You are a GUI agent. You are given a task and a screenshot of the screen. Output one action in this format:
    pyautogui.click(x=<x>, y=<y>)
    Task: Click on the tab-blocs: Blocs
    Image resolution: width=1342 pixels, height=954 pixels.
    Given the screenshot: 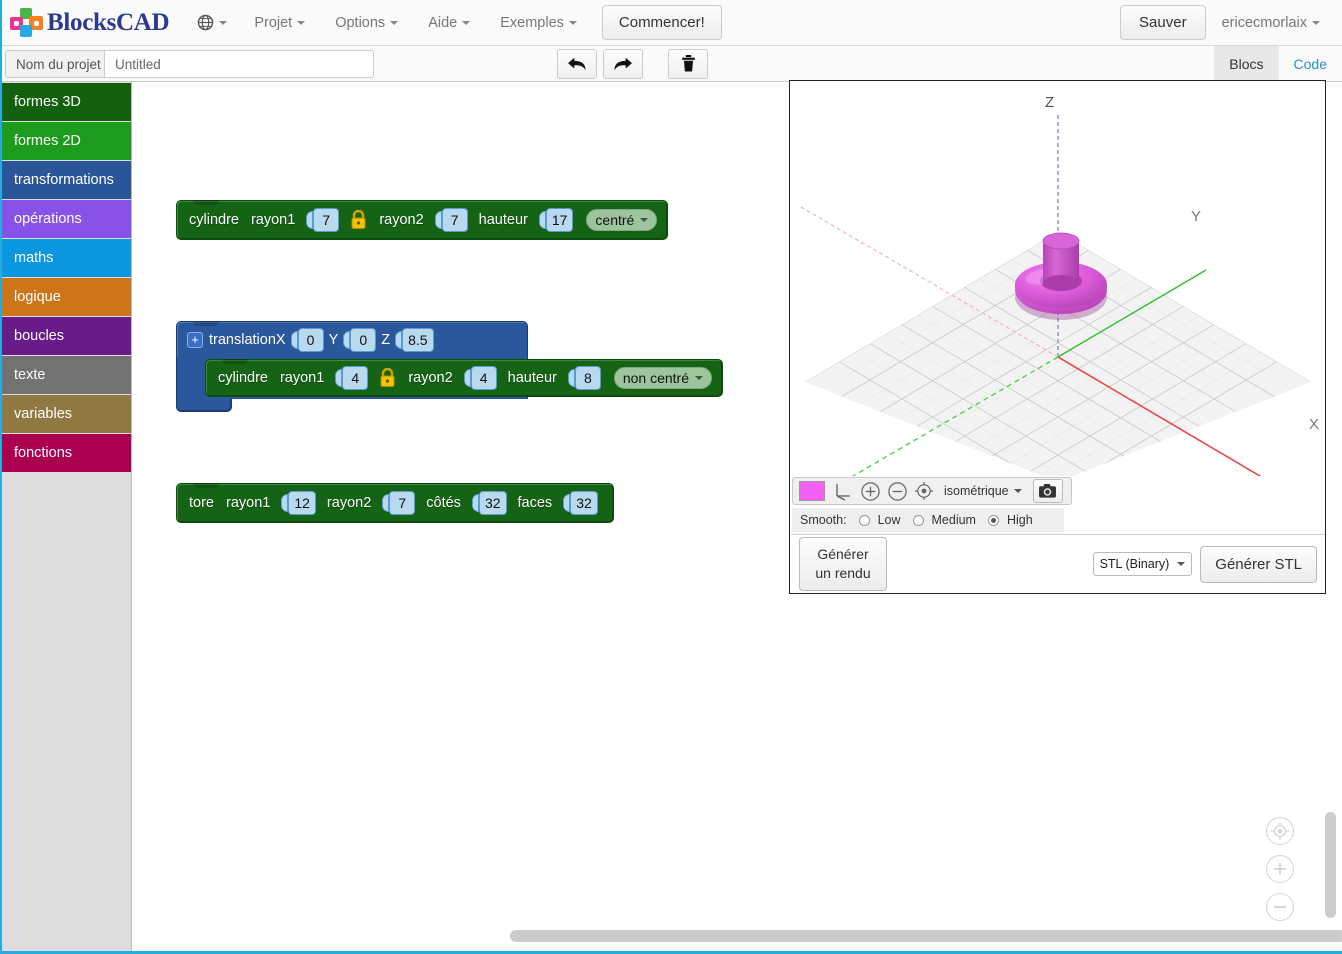 What is the action you would take?
    pyautogui.click(x=1246, y=63)
    